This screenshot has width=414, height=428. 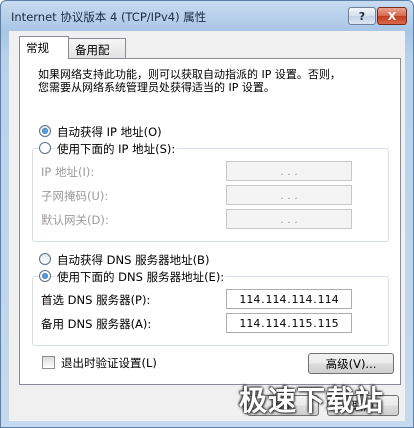 I want to click on watermark-text: 极速下载站, so click(x=312, y=400).